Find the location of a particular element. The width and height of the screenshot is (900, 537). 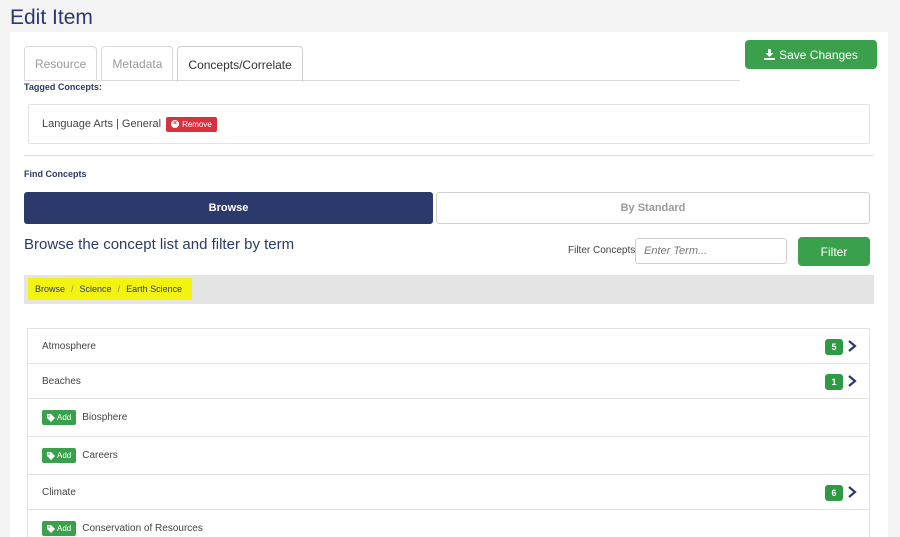

save-changes-label: Save Changes is located at coordinates (818, 54).